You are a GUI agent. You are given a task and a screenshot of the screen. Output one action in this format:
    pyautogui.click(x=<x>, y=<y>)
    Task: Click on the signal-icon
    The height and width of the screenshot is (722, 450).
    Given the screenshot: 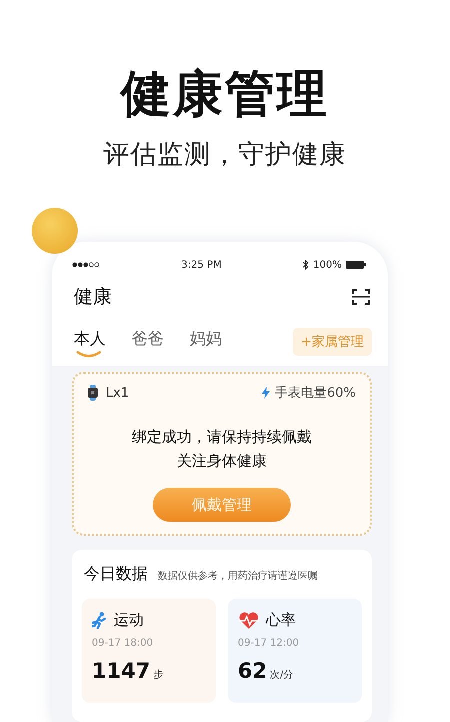 What is the action you would take?
    pyautogui.click(x=86, y=265)
    